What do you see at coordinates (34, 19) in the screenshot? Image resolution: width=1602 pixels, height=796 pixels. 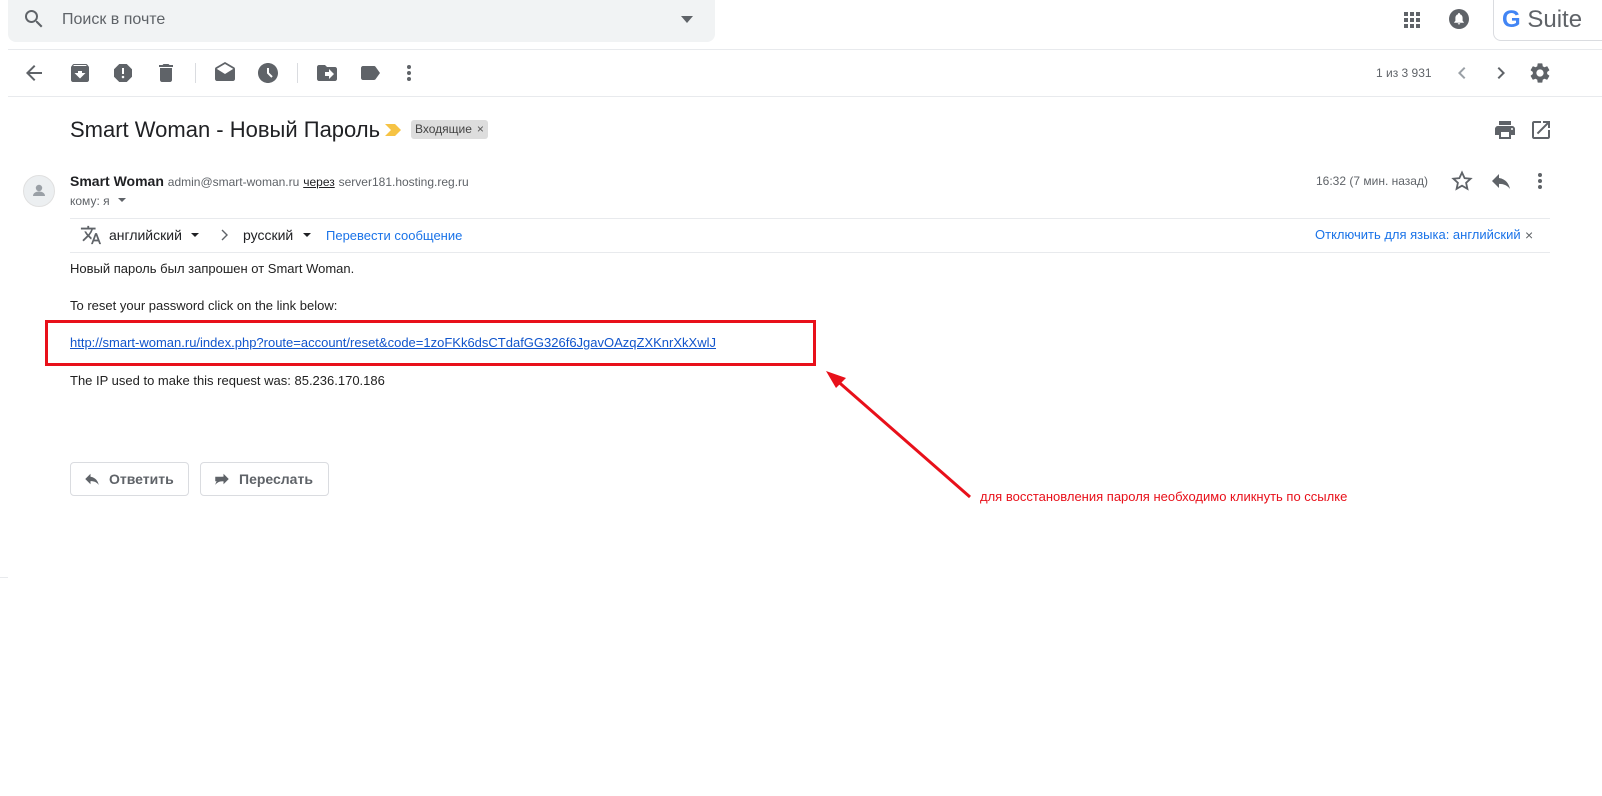 I see `search-icon` at bounding box center [34, 19].